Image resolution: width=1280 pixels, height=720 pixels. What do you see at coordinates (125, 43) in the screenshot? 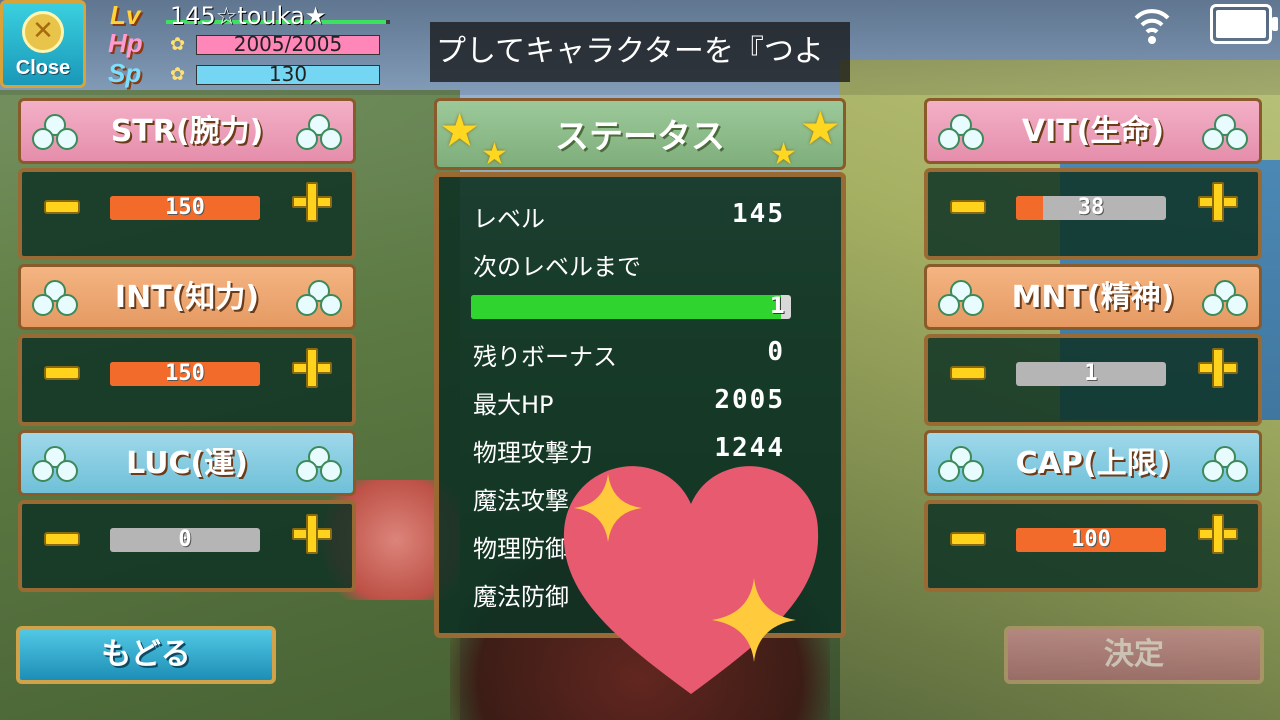
I see `hp-key: Hp` at bounding box center [125, 43].